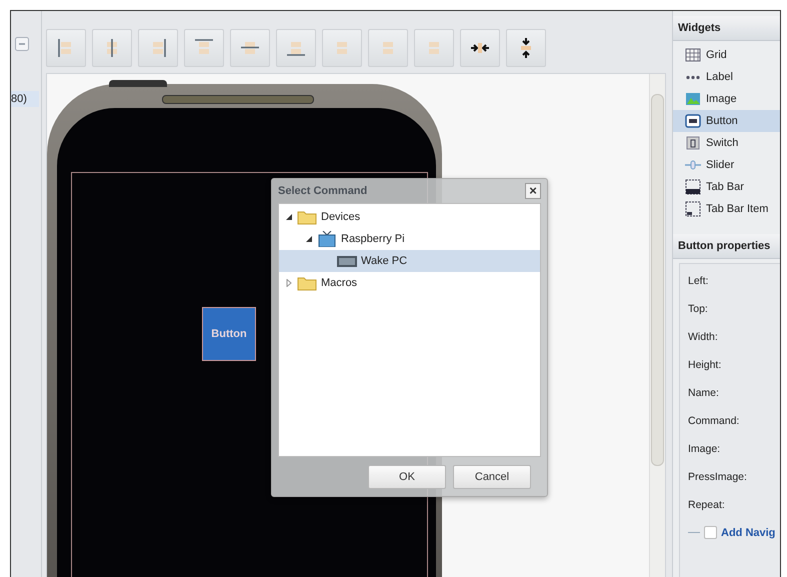 The image size is (787, 577). I want to click on add-navigation-link: Add Navig, so click(748, 532).